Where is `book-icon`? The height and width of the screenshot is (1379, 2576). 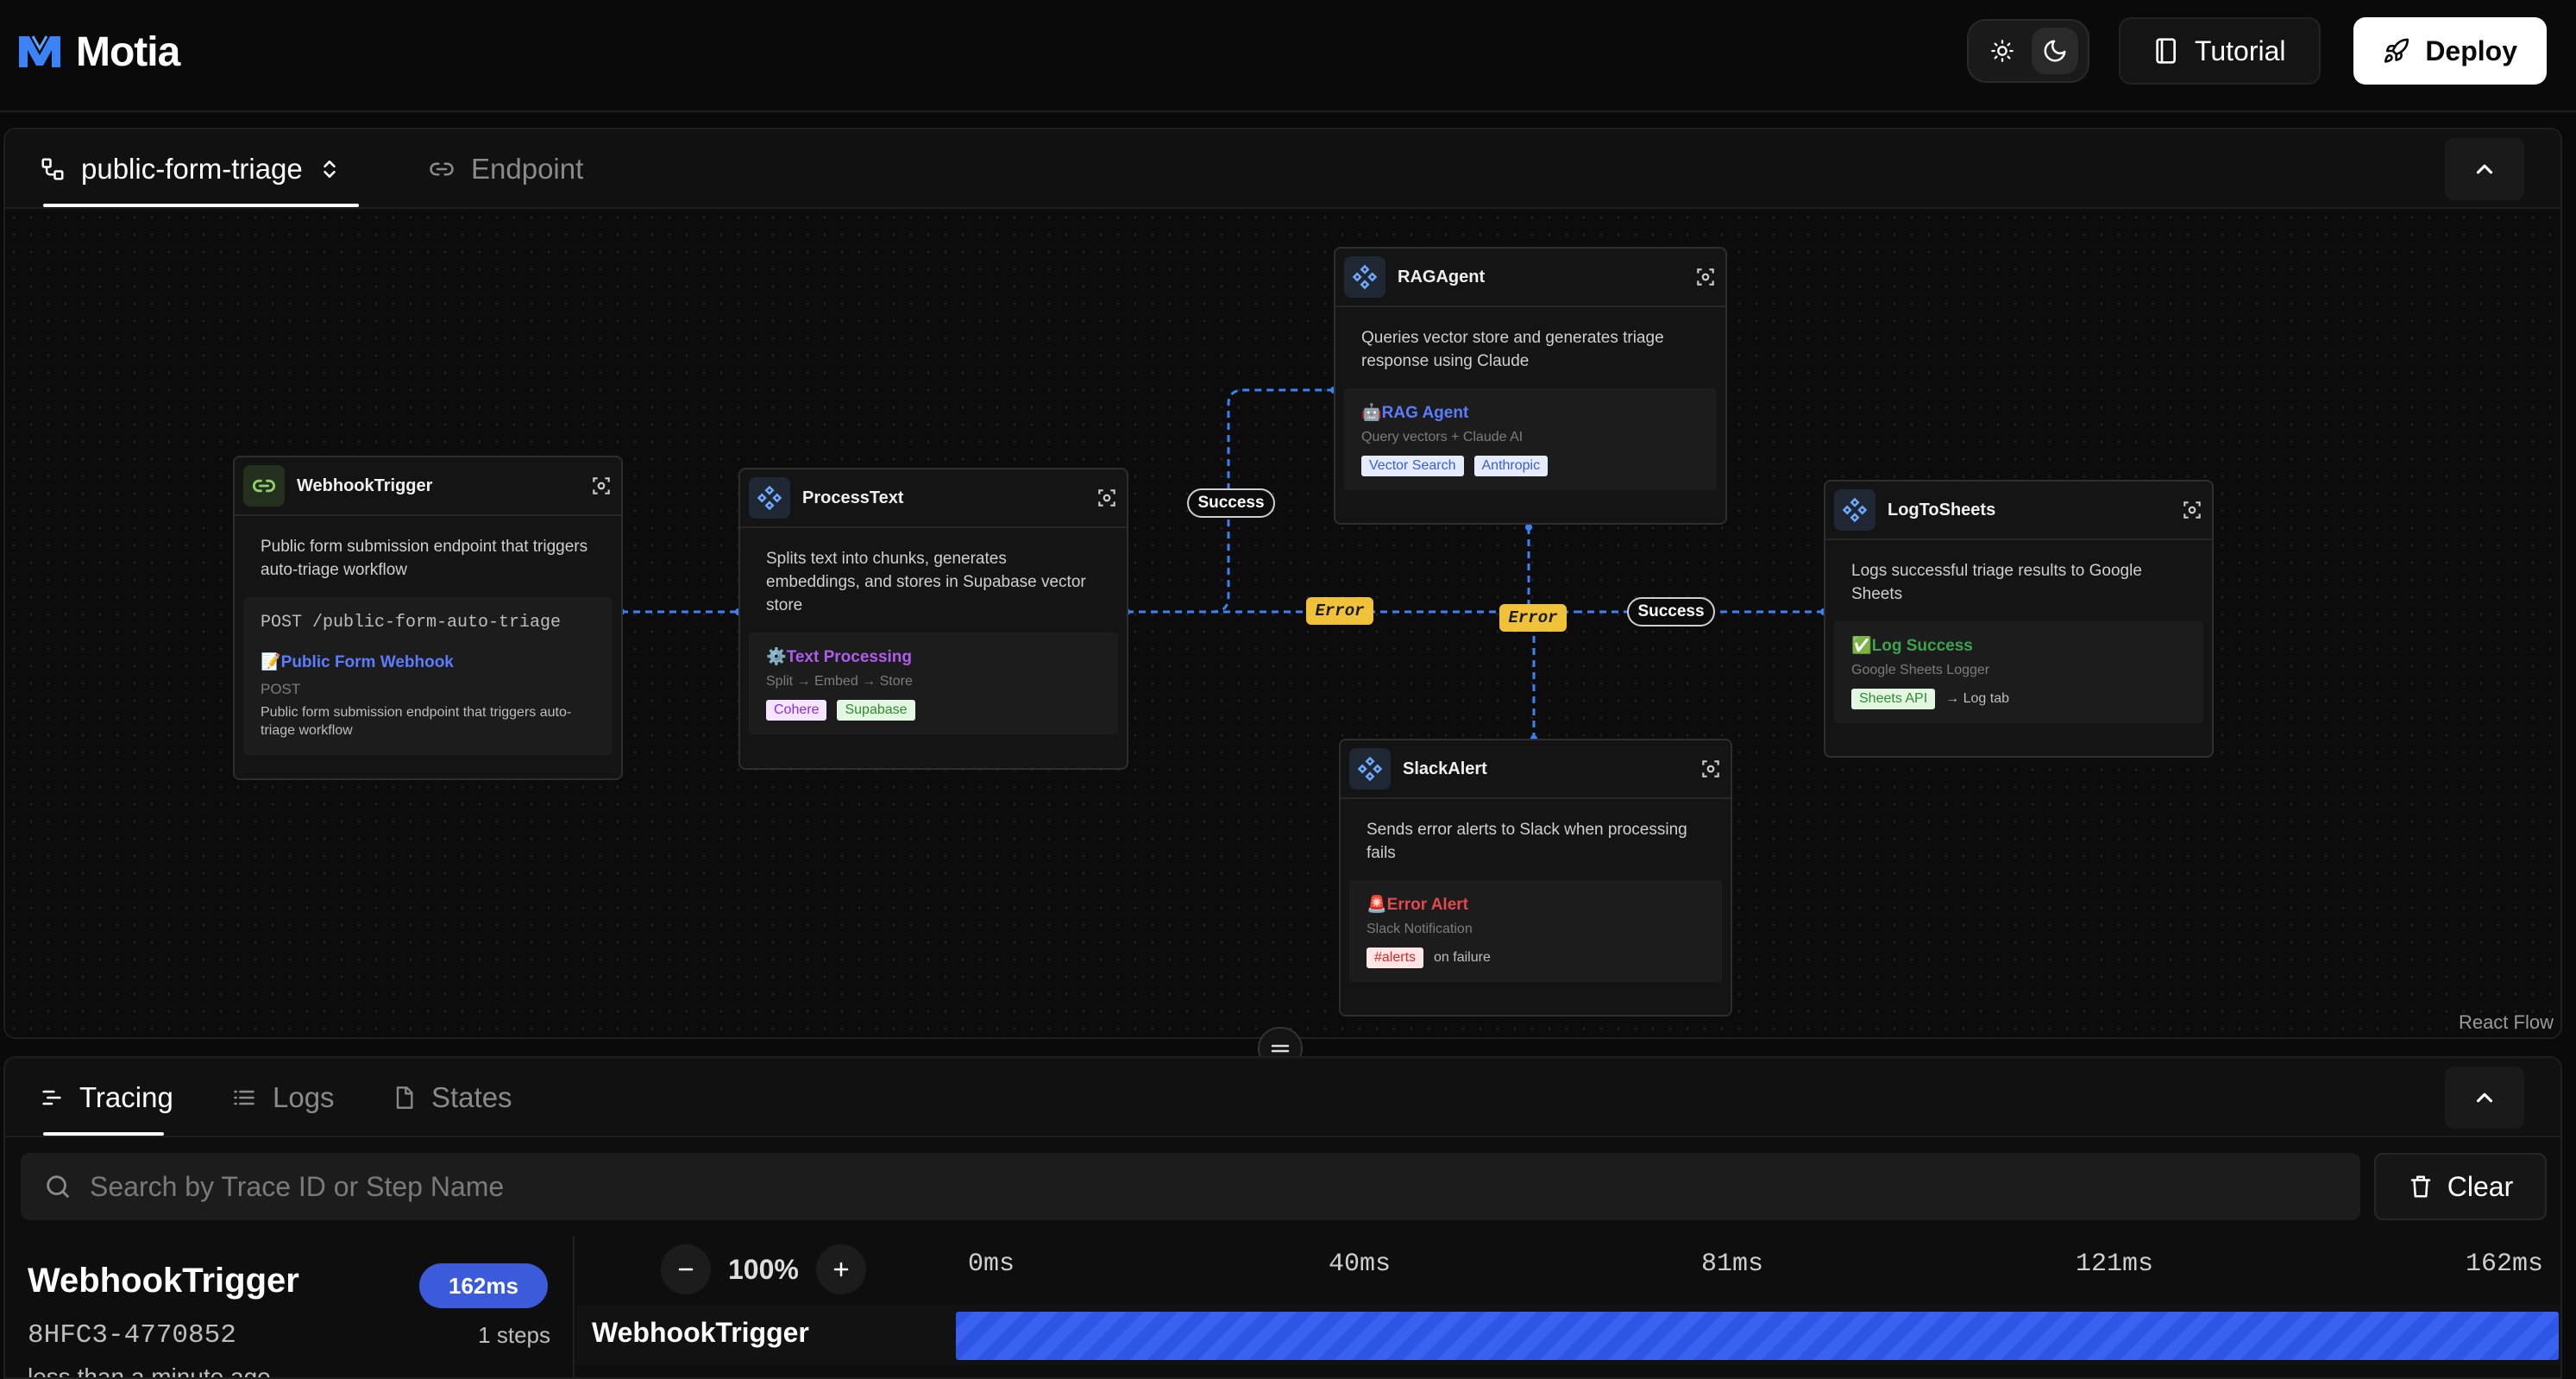
book-icon is located at coordinates (2166, 51).